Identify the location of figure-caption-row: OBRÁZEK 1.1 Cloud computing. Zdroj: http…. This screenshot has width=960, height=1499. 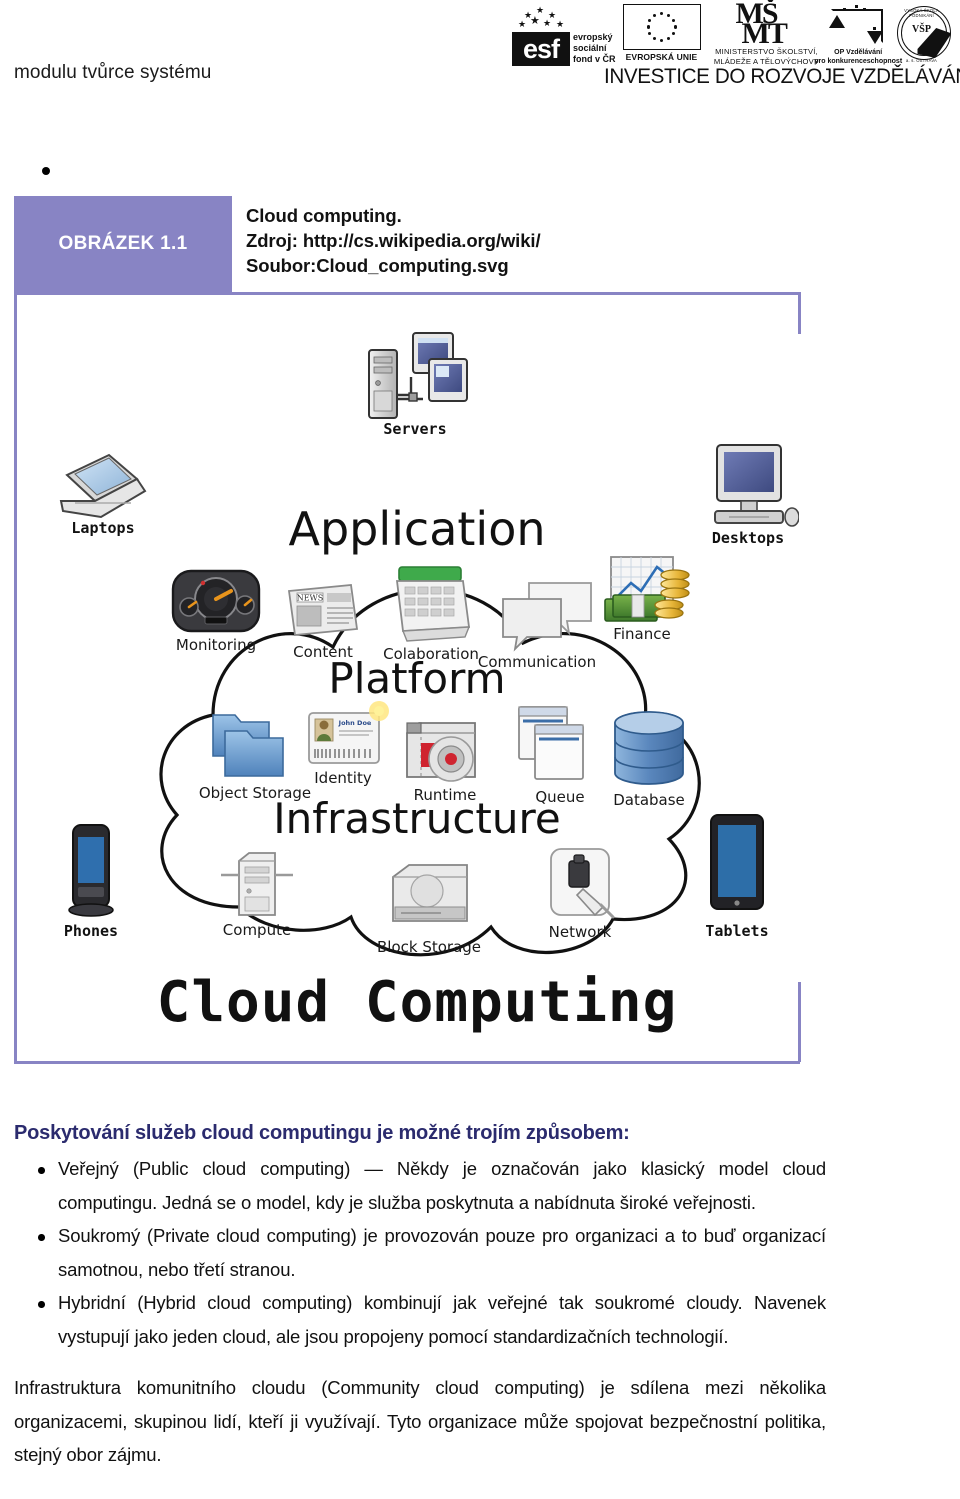
(407, 244).